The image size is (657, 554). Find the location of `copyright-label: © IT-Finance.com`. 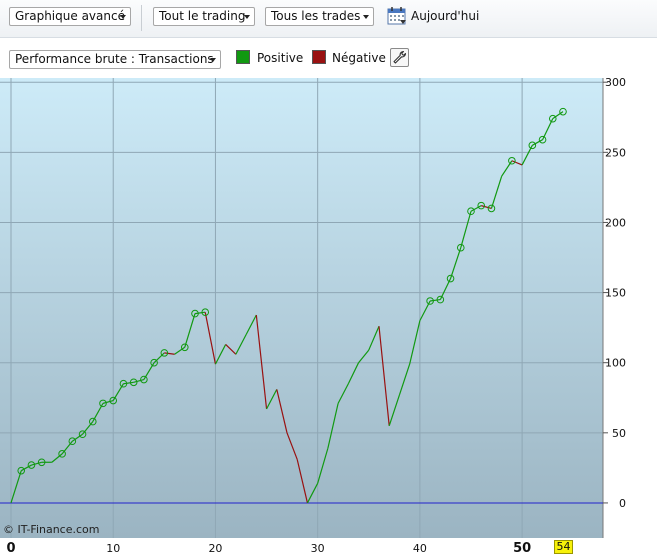

copyright-label: © IT-Finance.com is located at coordinates (51, 529).